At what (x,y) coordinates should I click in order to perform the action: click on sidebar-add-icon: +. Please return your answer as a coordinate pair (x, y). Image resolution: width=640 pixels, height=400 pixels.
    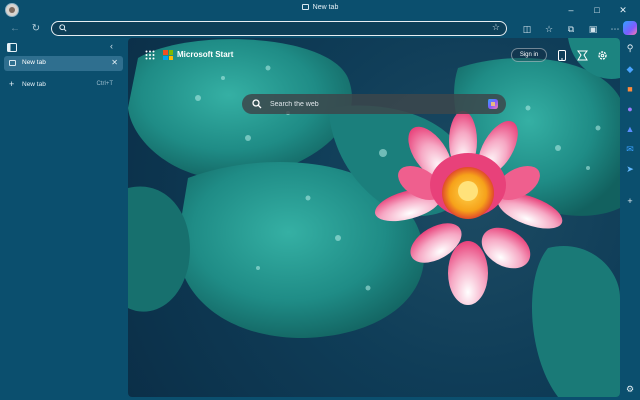
    Looking at the image, I should click on (630, 201).